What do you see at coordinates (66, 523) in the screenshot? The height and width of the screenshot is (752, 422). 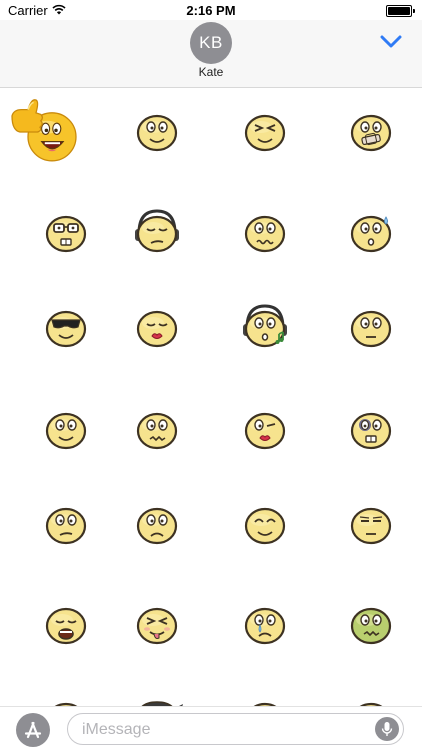 I see `sticker-confused-face-emoji` at bounding box center [66, 523].